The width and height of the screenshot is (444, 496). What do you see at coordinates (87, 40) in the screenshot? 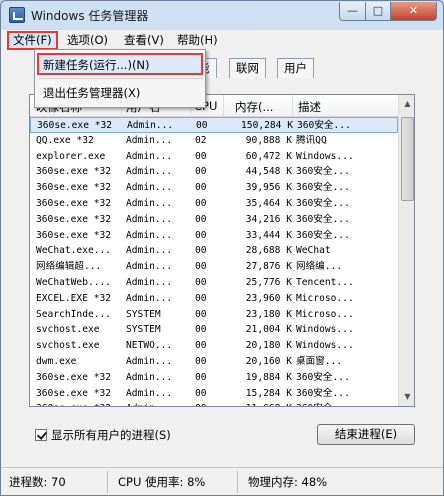
I see `menu-options: 选项(O)` at bounding box center [87, 40].